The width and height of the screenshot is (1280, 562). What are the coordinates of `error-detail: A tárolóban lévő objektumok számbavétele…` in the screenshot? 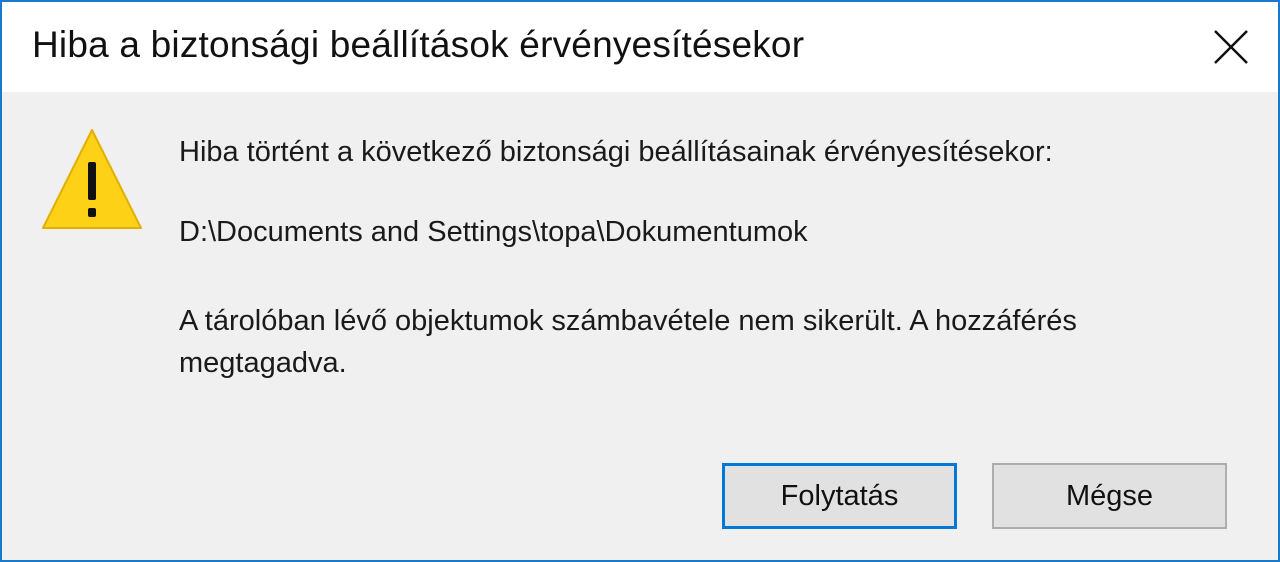 It's located at (628, 342).